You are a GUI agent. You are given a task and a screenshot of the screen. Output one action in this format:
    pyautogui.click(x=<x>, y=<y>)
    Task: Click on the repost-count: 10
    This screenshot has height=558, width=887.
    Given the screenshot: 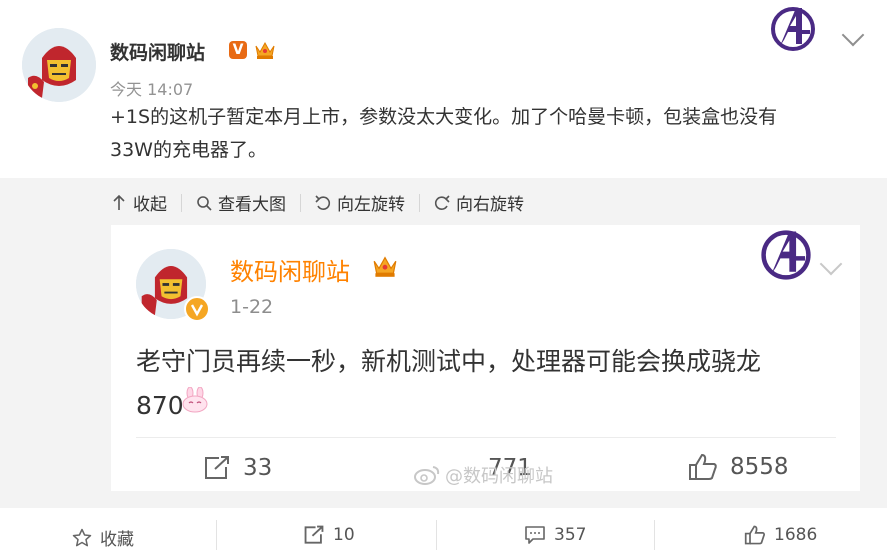 What is the action you would take?
    pyautogui.click(x=344, y=535)
    